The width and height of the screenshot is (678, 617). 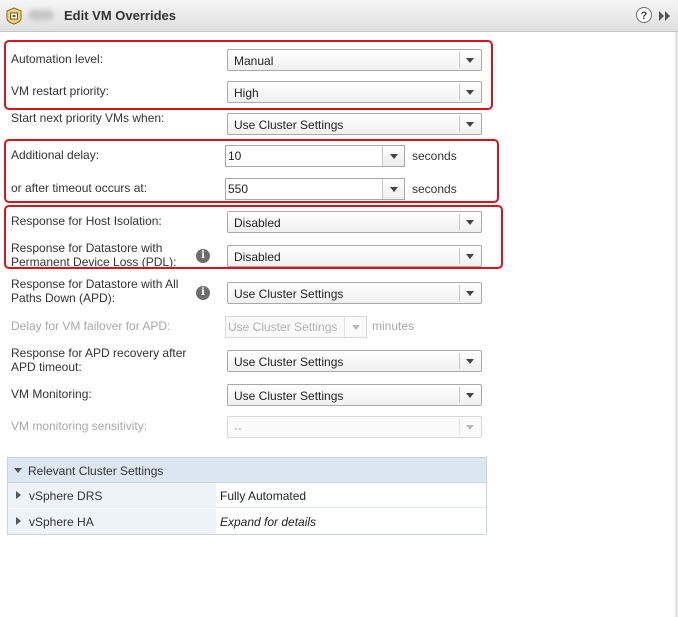 What do you see at coordinates (55, 155) in the screenshot?
I see `additional-delay-label: Additional delay:` at bounding box center [55, 155].